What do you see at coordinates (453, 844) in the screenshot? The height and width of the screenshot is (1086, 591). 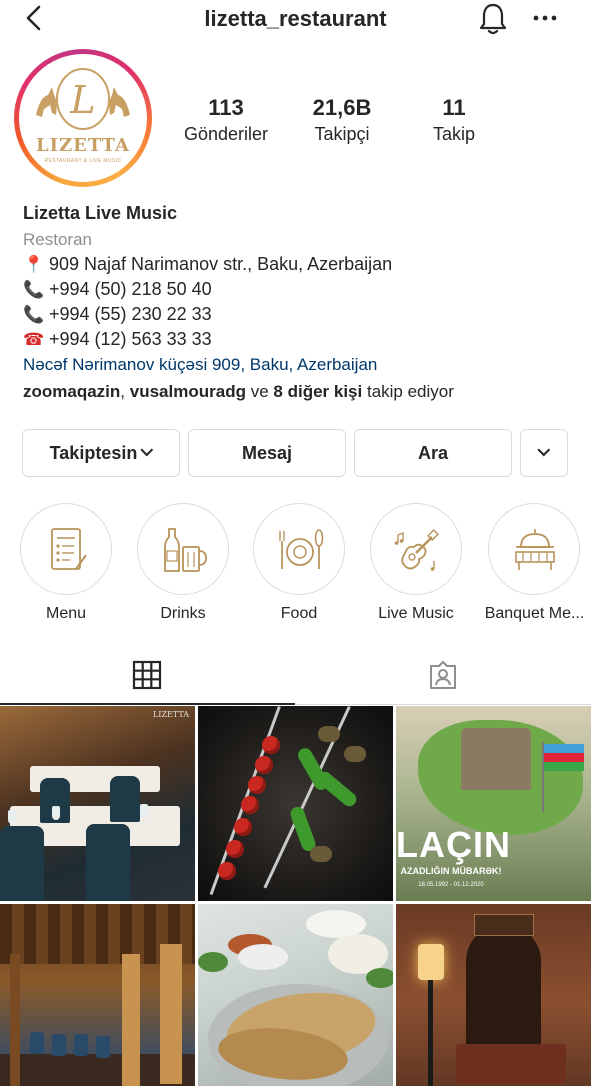 I see `post-title: LAÇIN` at bounding box center [453, 844].